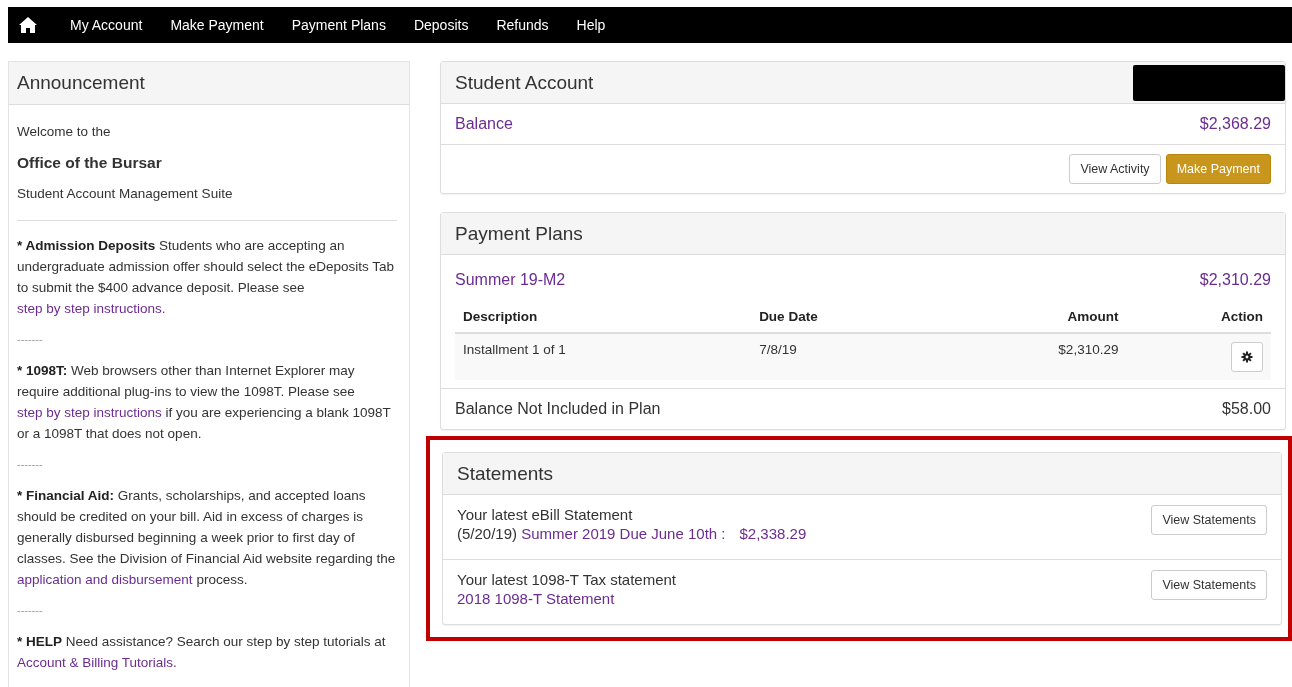  Describe the element at coordinates (64, 132) in the screenshot. I see `welcome-text: Welcome to the` at that location.